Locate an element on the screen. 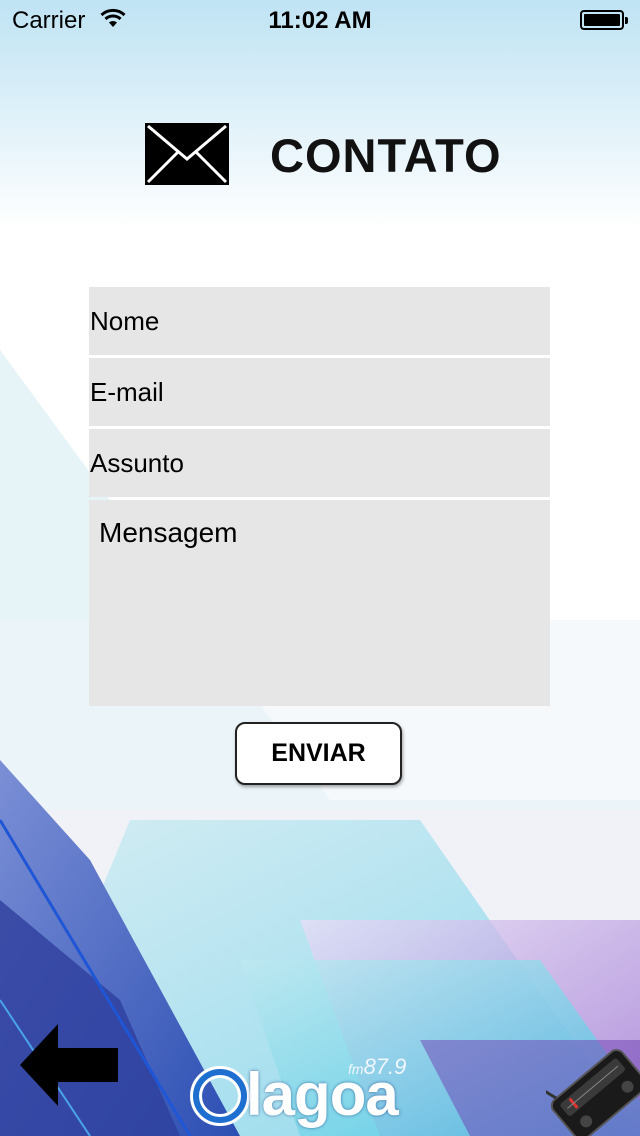  page-header: CONTATO is located at coordinates (320, 154).